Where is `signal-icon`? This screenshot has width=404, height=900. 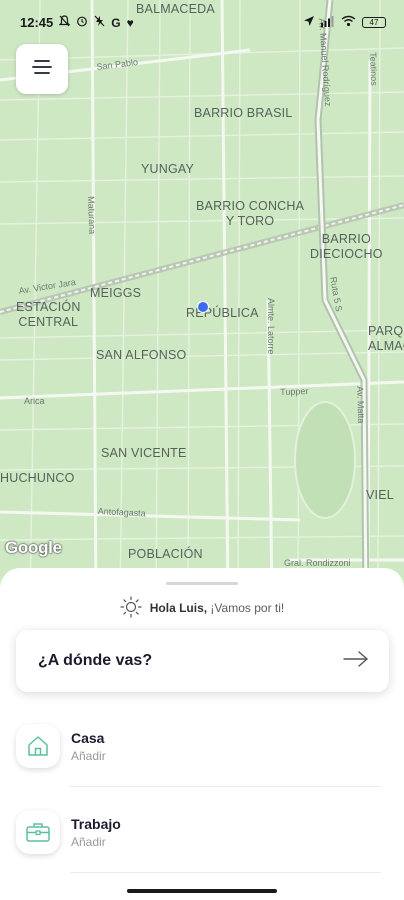 signal-icon is located at coordinates (328, 22).